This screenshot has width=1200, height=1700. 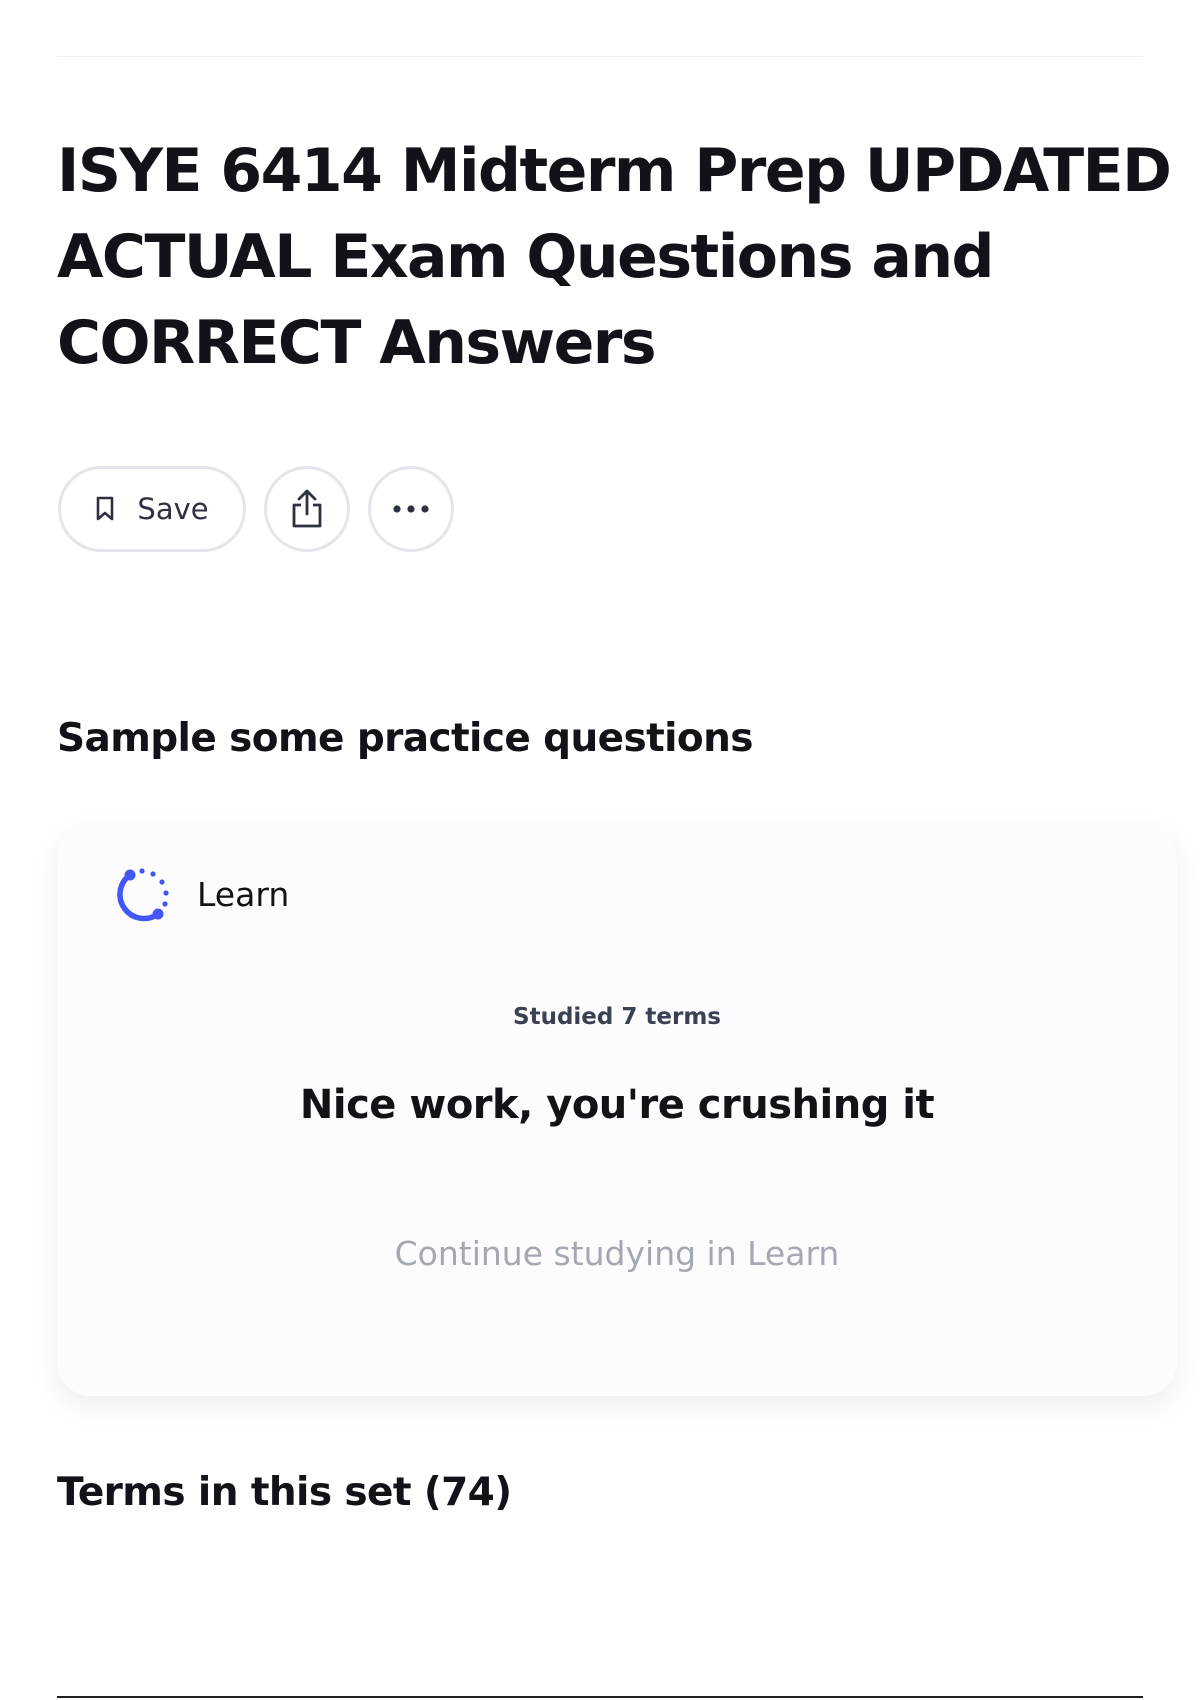 What do you see at coordinates (617, 1017) in the screenshot?
I see `studied-count-text: Studied 7 terms` at bounding box center [617, 1017].